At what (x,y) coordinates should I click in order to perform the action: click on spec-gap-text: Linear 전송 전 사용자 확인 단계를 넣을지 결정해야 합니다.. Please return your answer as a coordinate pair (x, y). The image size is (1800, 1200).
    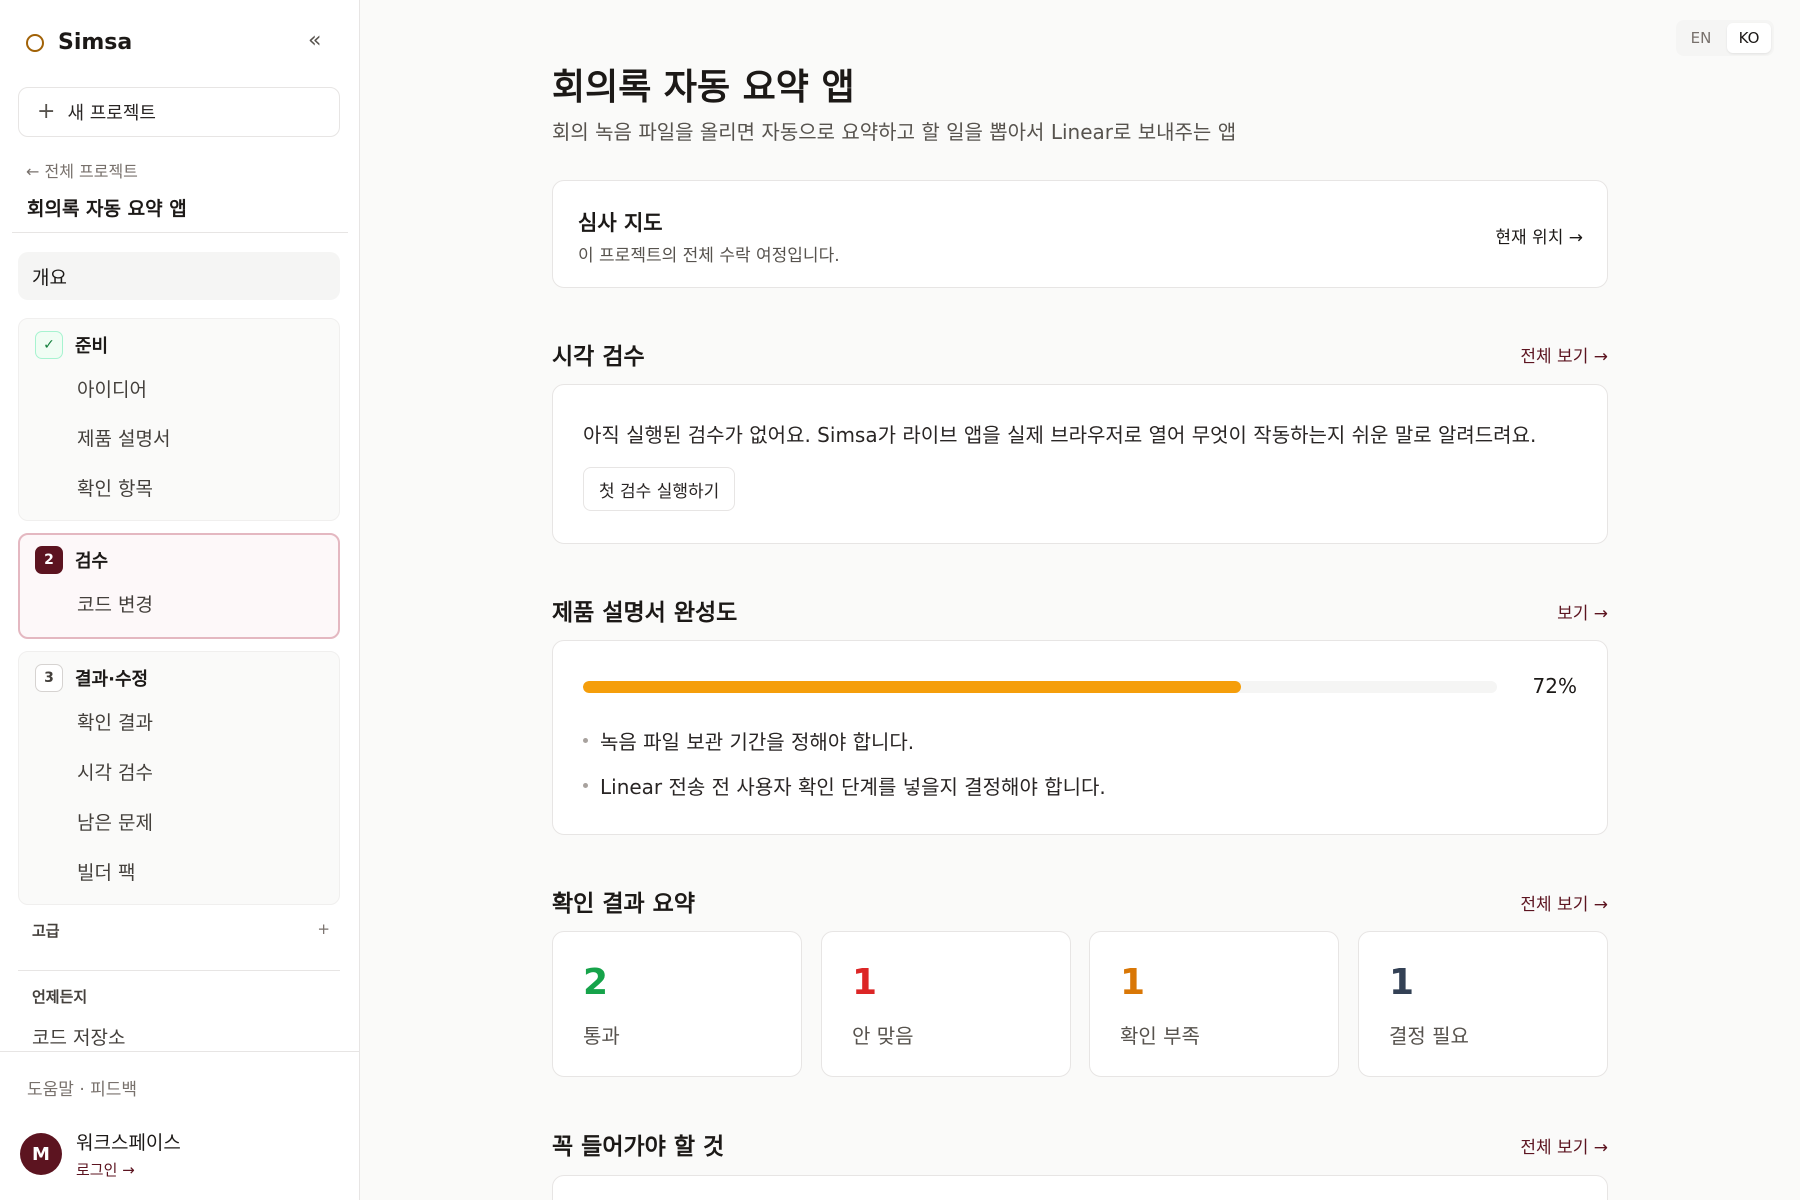
    Looking at the image, I should click on (853, 787).